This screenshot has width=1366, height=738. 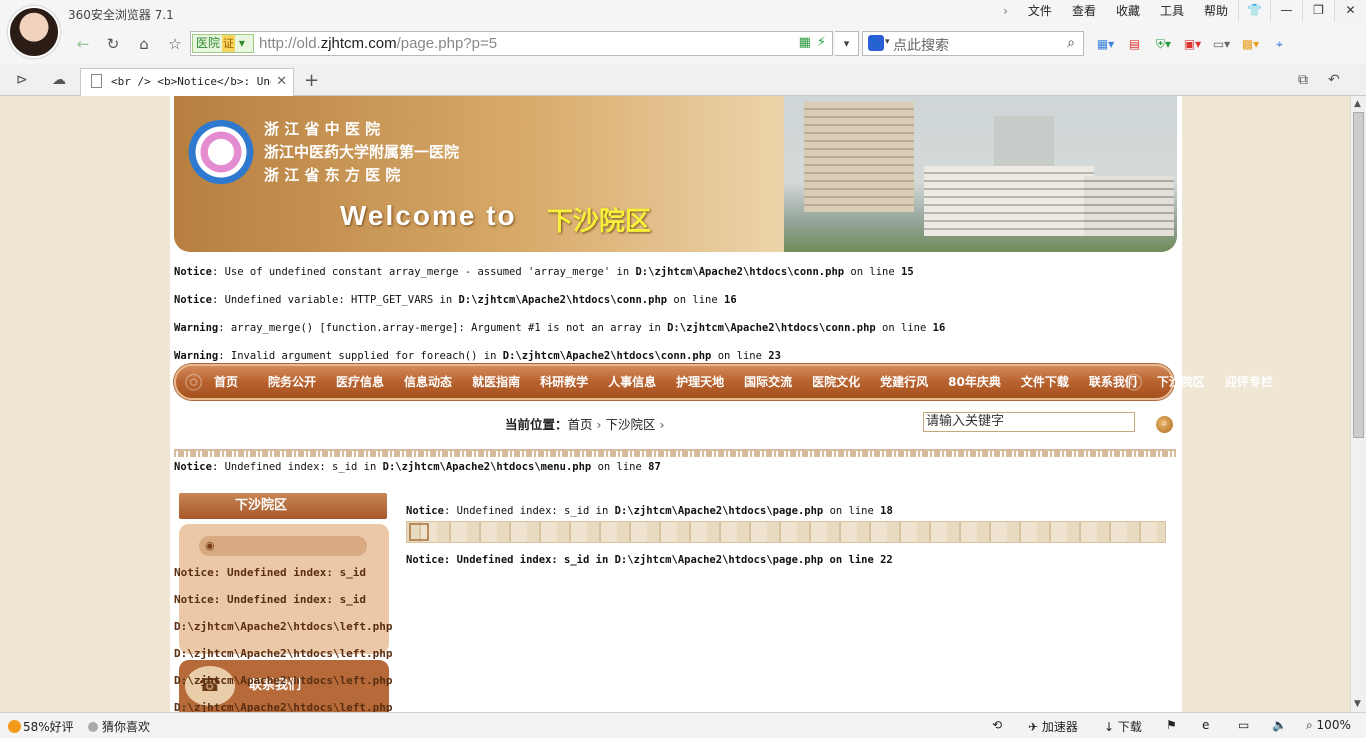 I want to click on nav-item-medical: 医疗信息, so click(x=360, y=382).